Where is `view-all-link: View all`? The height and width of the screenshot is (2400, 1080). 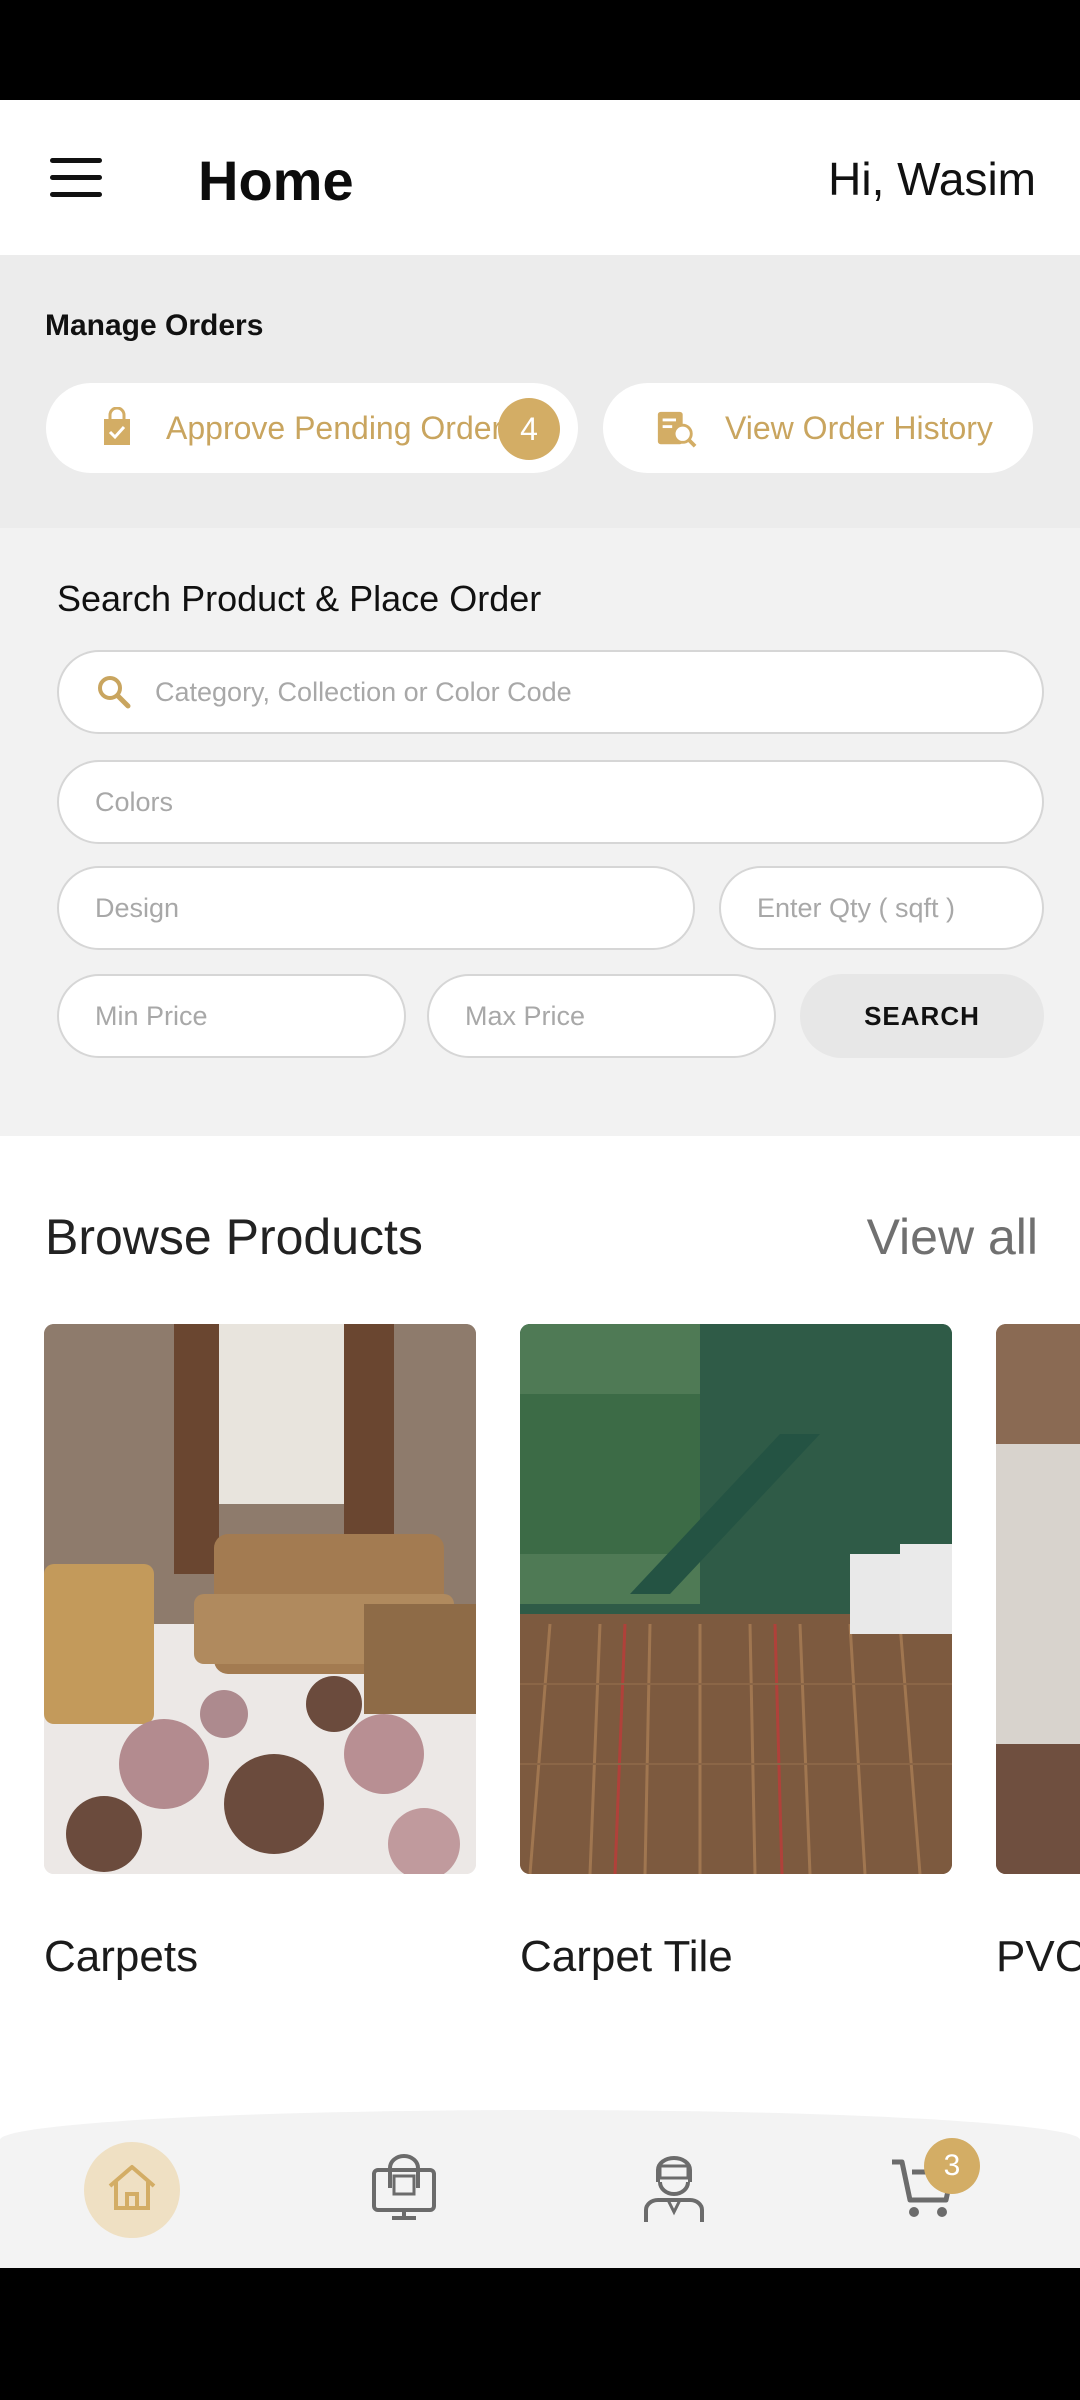
view-all-link: View all is located at coordinates (952, 1237).